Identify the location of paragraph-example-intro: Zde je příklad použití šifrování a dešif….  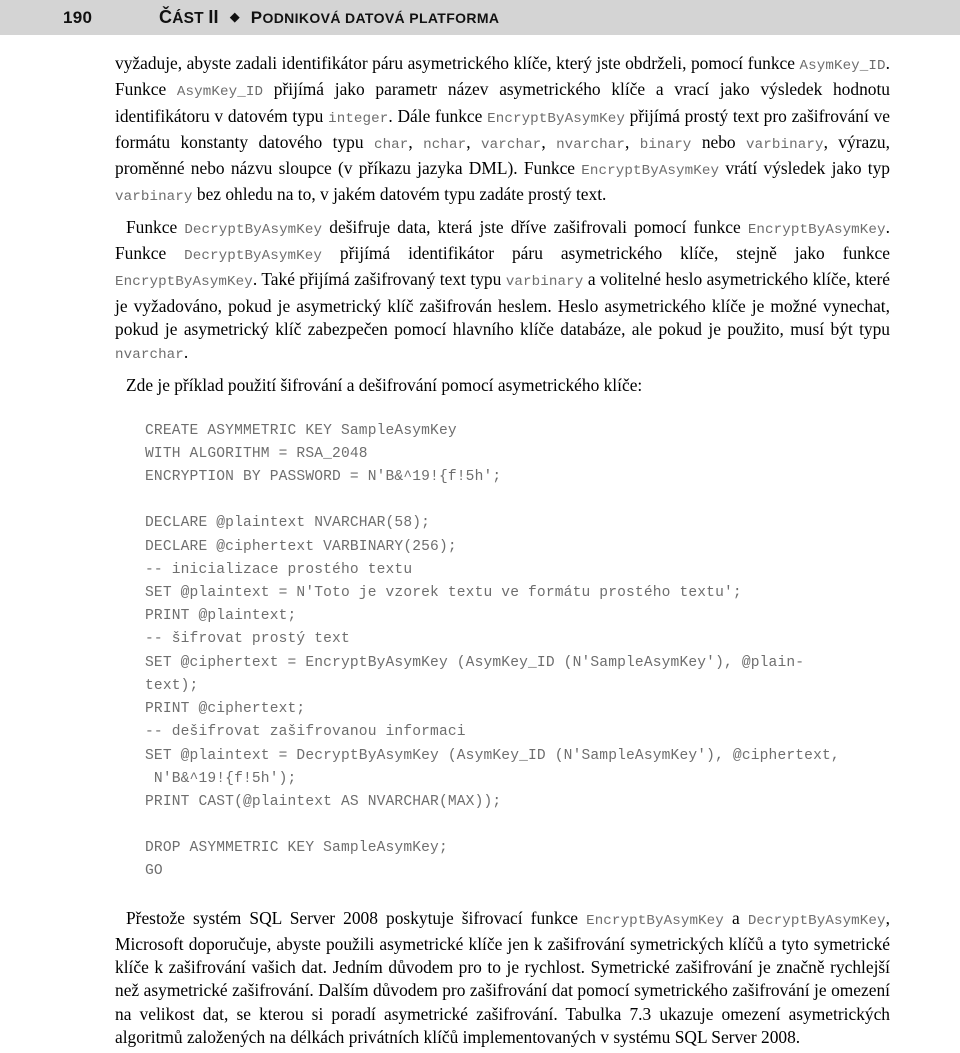
(384, 384).